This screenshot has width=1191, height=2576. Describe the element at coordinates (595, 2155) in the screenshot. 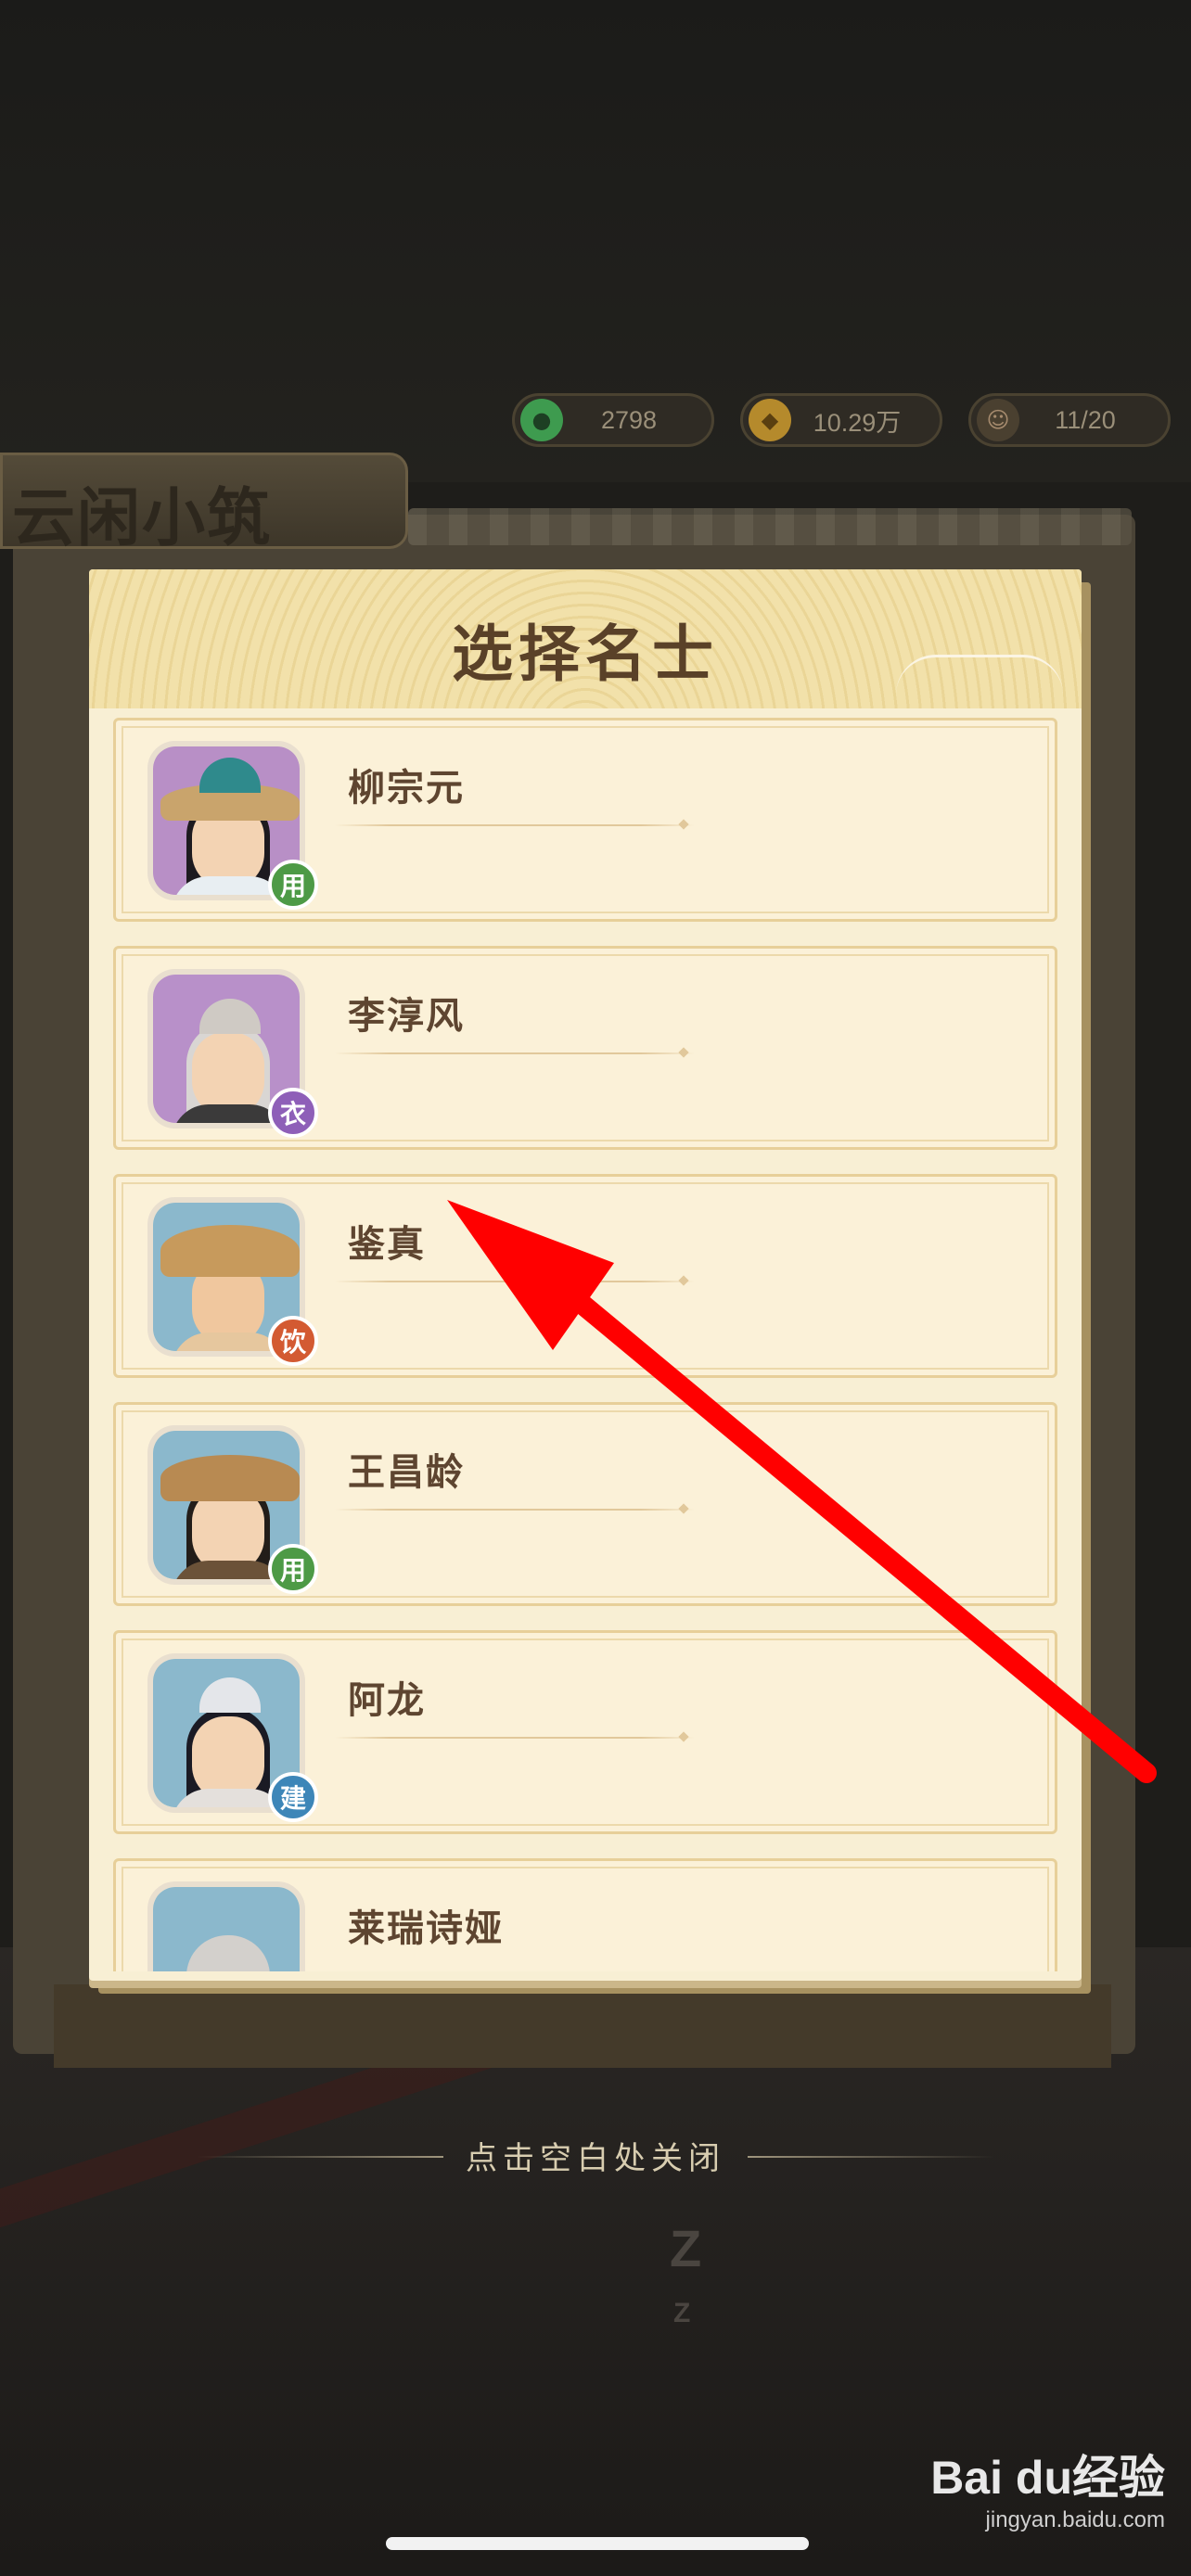

I see `close-hint: 点击空白处关闭` at that location.